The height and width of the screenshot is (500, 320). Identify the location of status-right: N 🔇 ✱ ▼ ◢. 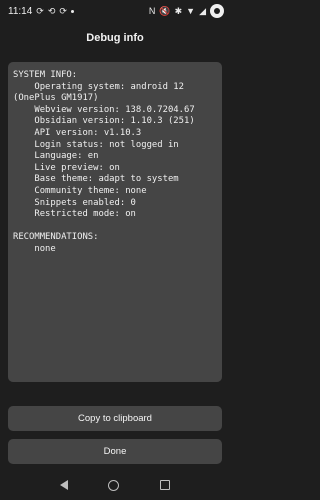
(186, 11).